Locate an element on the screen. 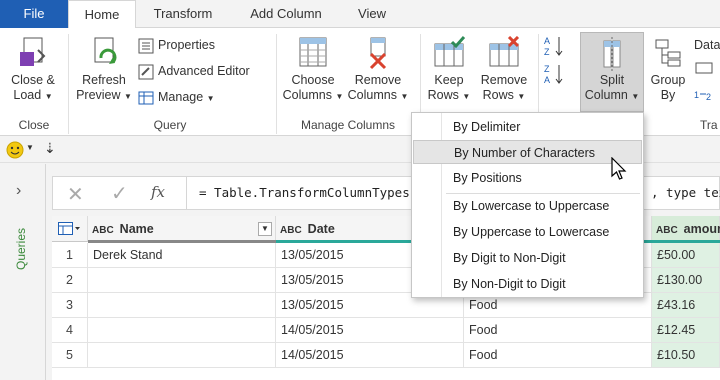 This screenshot has height=380, width=720. menu-item-by-non-digit-to-digit: By Non-Digit to Digit is located at coordinates (527, 284).